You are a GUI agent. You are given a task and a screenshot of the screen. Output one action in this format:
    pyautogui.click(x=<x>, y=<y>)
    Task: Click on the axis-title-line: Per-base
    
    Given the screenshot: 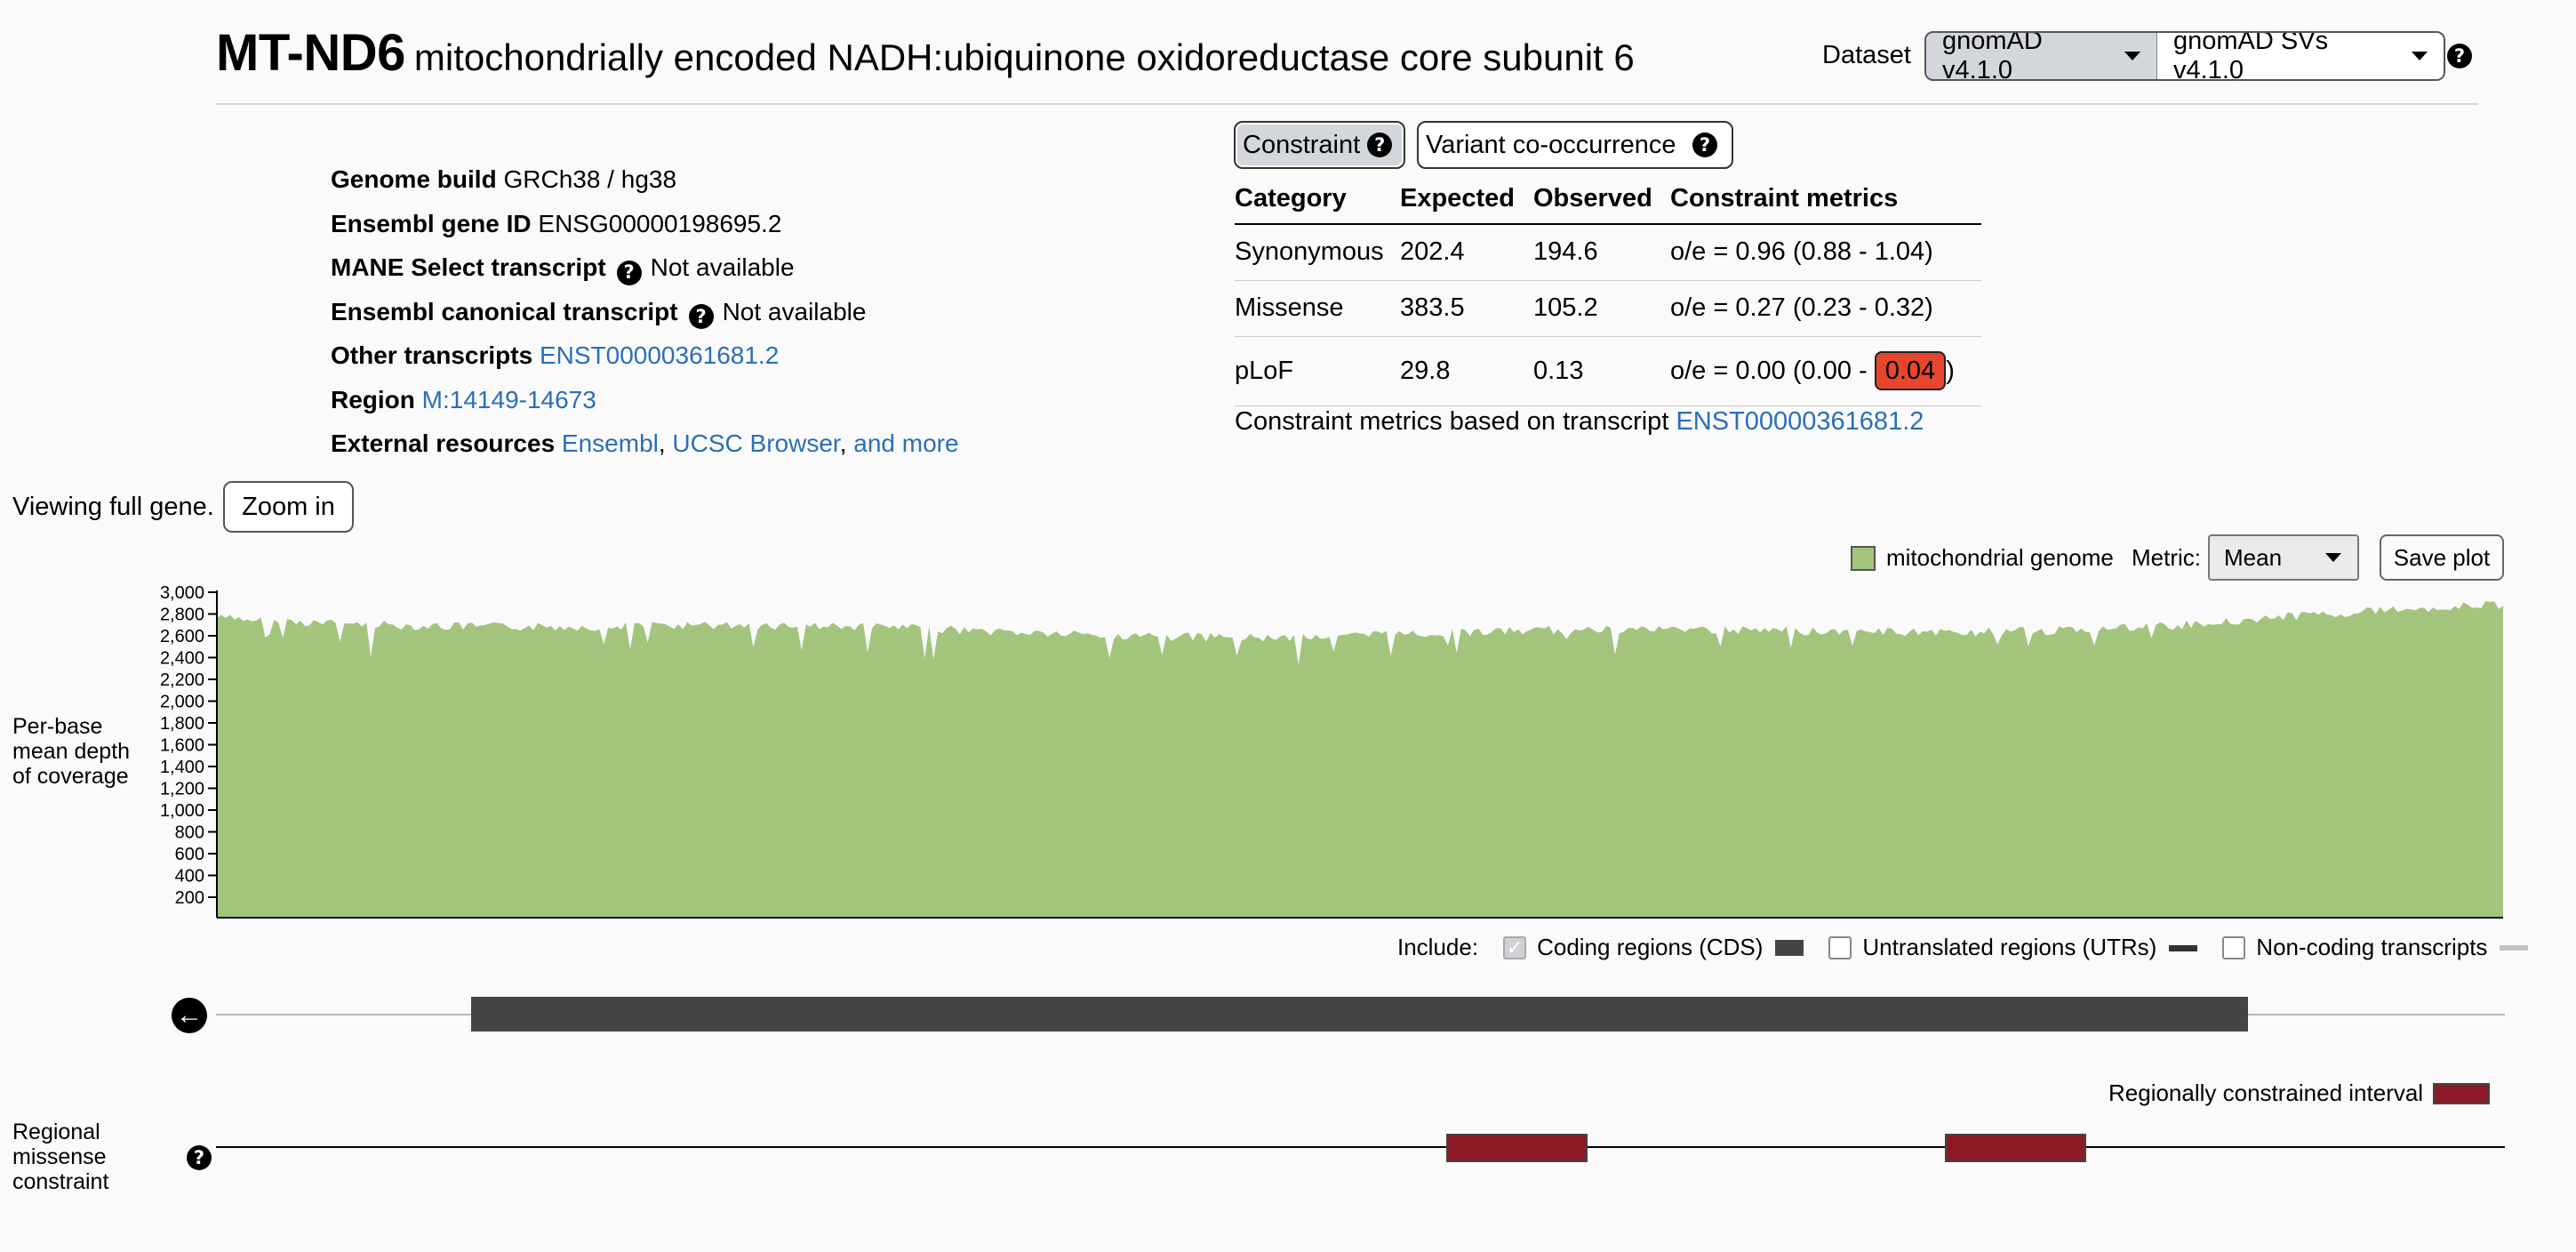 What is the action you would take?
    pyautogui.click(x=57, y=726)
    